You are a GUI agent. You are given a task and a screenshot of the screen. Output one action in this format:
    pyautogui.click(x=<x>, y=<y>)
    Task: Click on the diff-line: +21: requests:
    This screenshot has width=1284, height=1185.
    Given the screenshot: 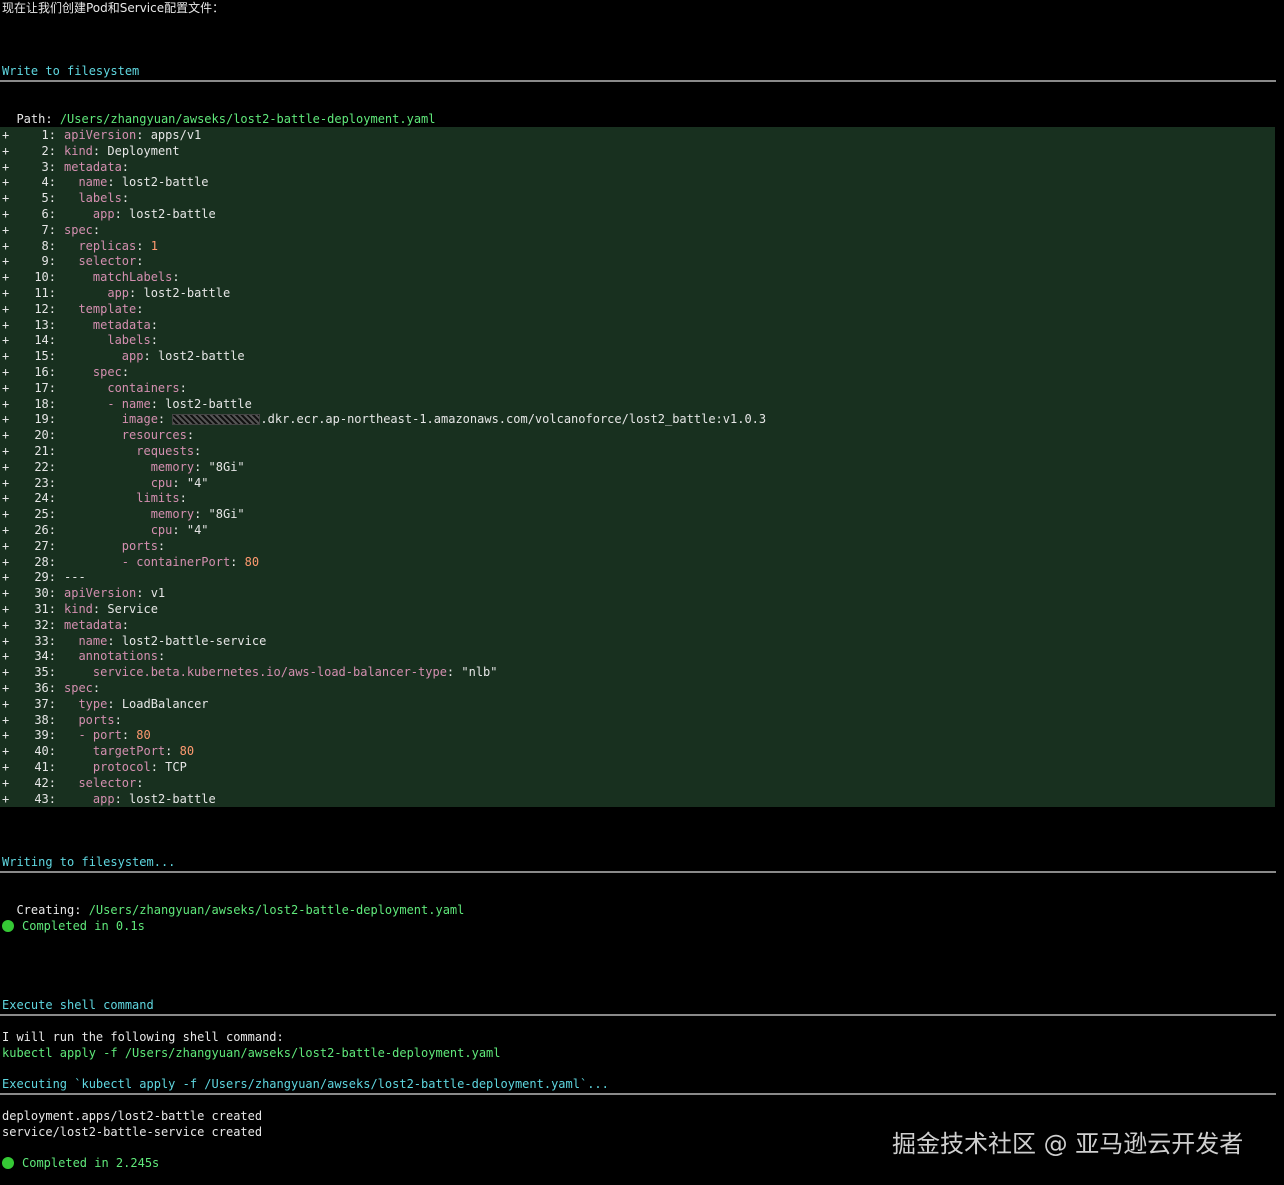 What is the action you would take?
    pyautogui.click(x=637, y=451)
    